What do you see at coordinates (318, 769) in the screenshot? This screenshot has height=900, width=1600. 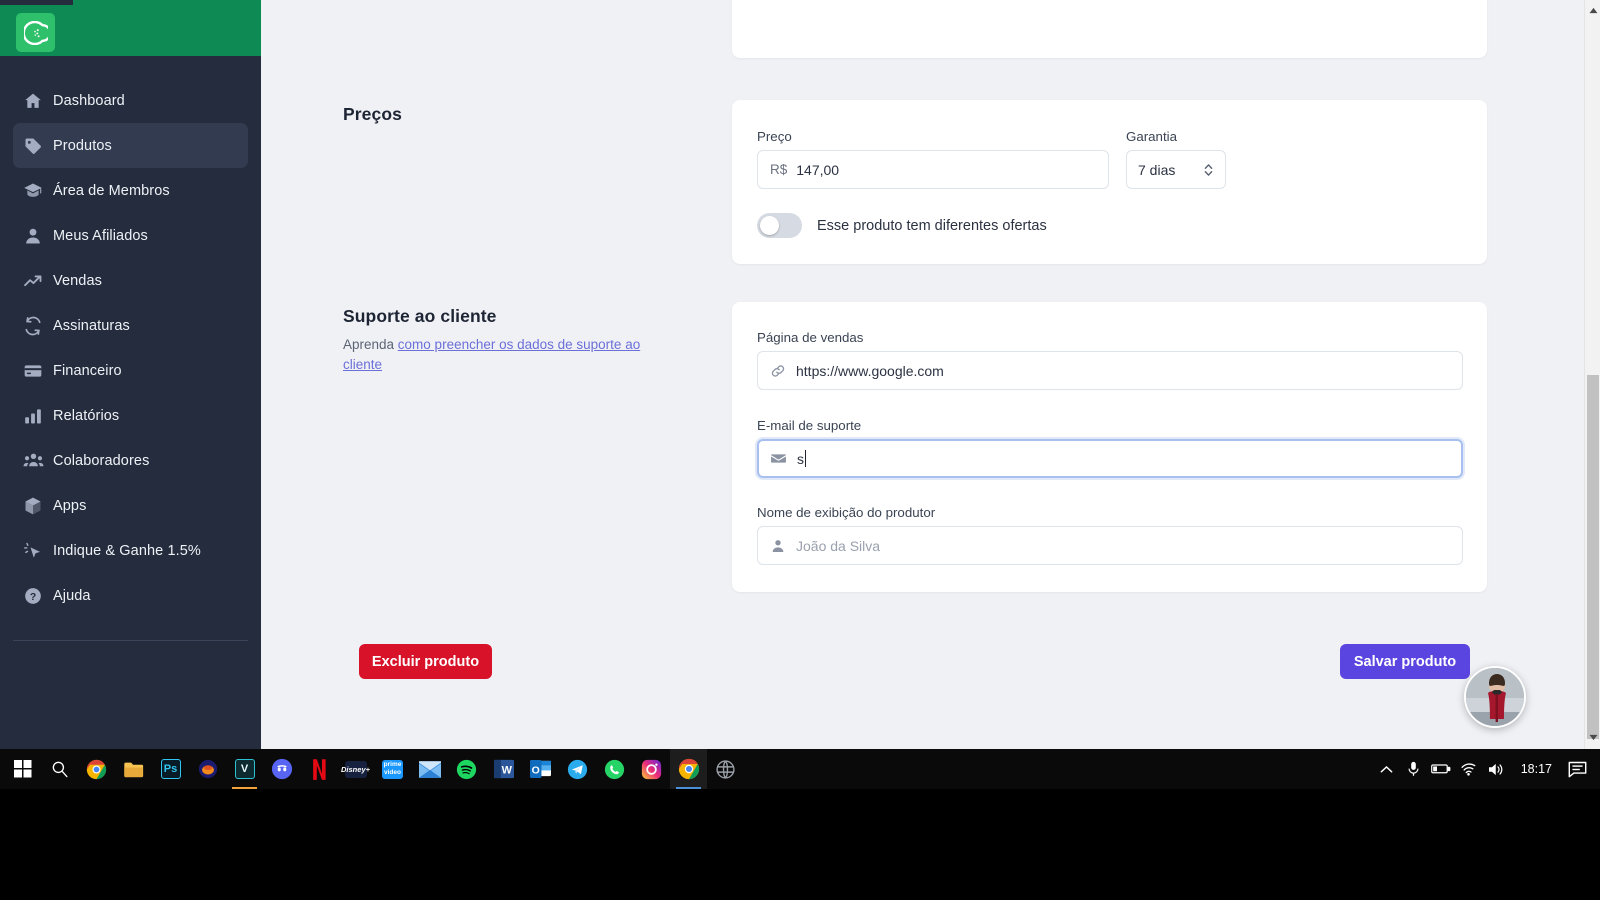 I see `netflix-button` at bounding box center [318, 769].